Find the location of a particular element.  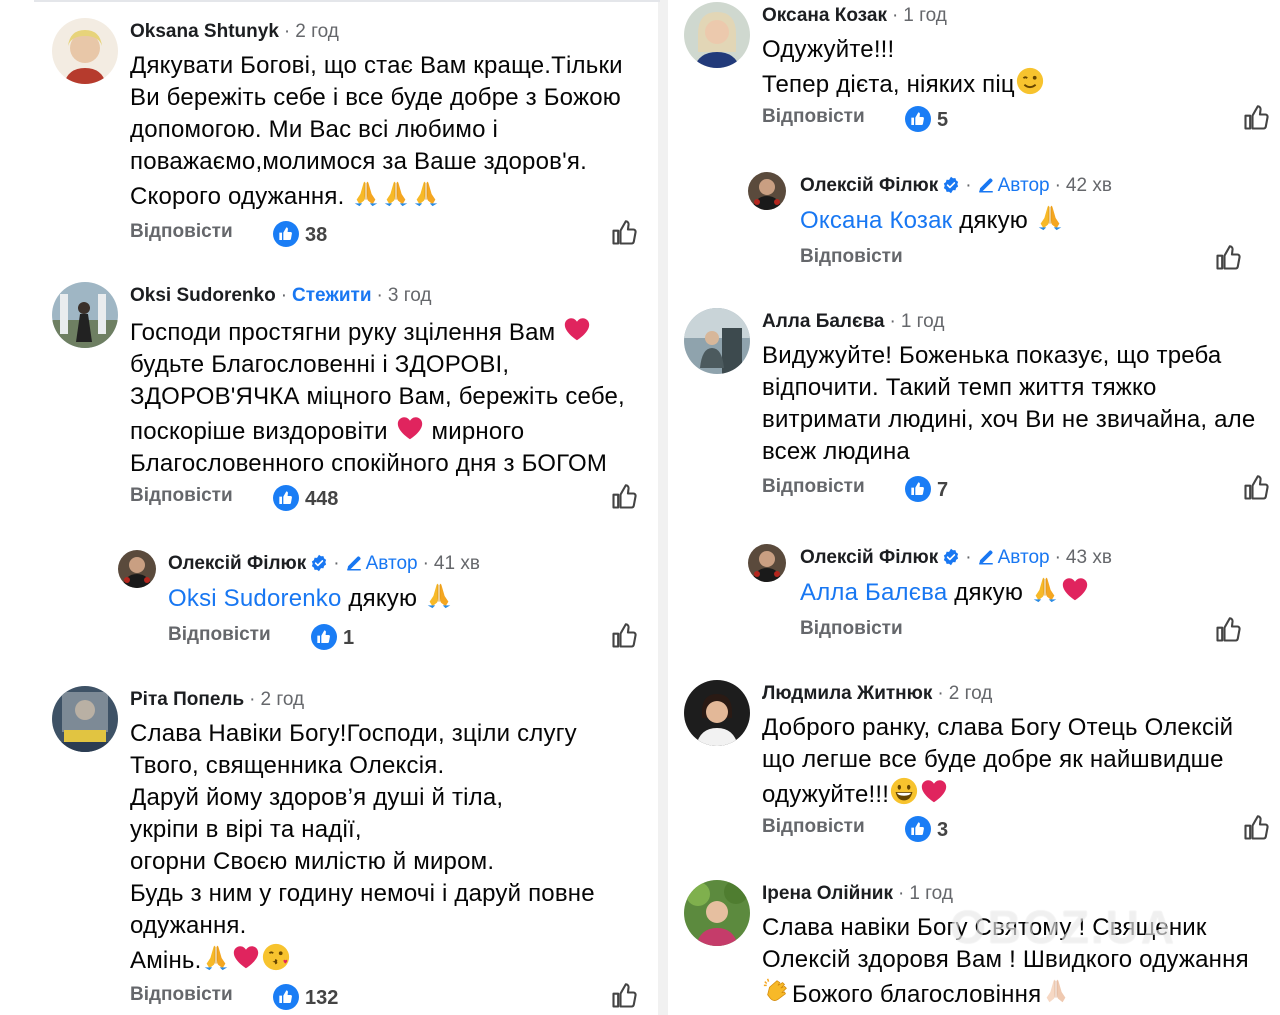

author-name: Ірена Олійник is located at coordinates (827, 893).